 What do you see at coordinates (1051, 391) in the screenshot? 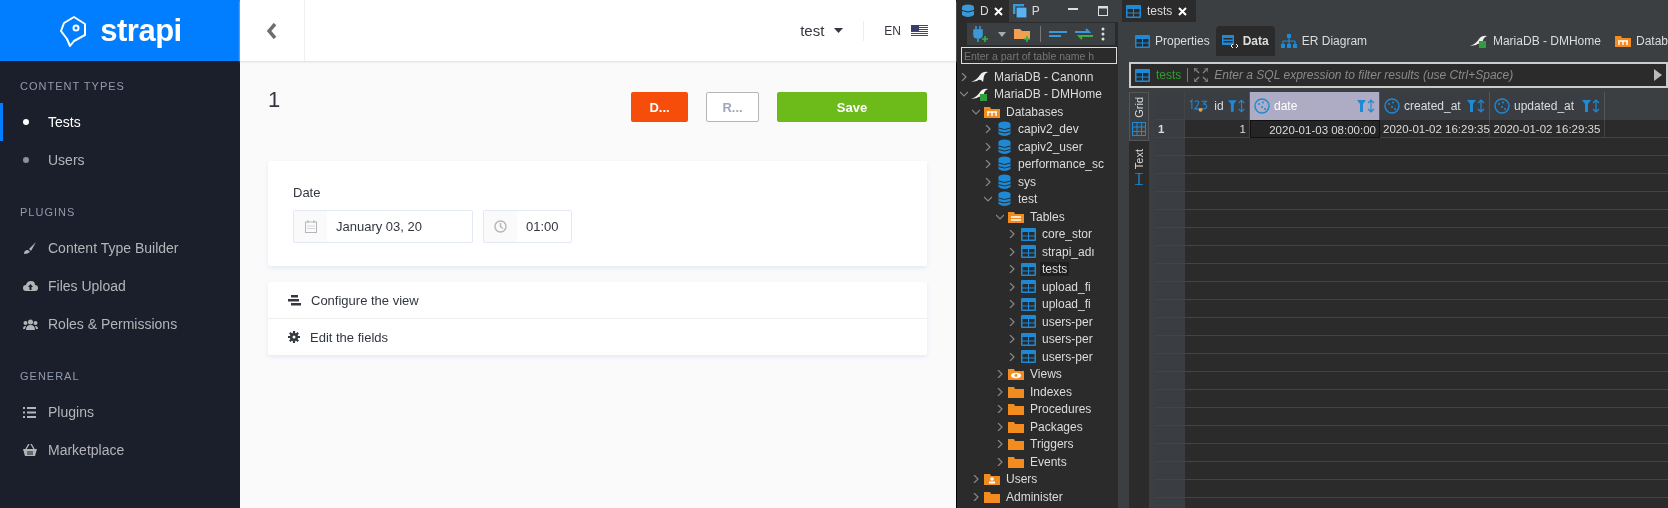
I see `tree-item: Indexes` at bounding box center [1051, 391].